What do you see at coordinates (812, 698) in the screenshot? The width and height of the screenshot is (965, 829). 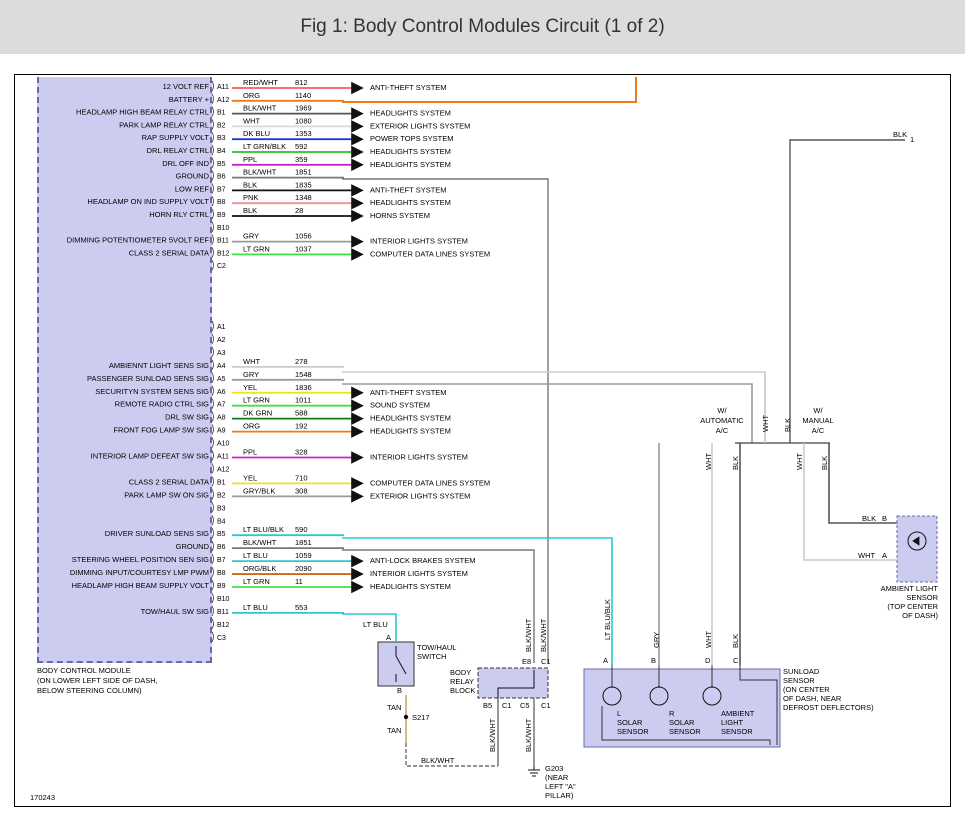 I see `sunload-label-4: OF DASH, NEAR` at bounding box center [812, 698].